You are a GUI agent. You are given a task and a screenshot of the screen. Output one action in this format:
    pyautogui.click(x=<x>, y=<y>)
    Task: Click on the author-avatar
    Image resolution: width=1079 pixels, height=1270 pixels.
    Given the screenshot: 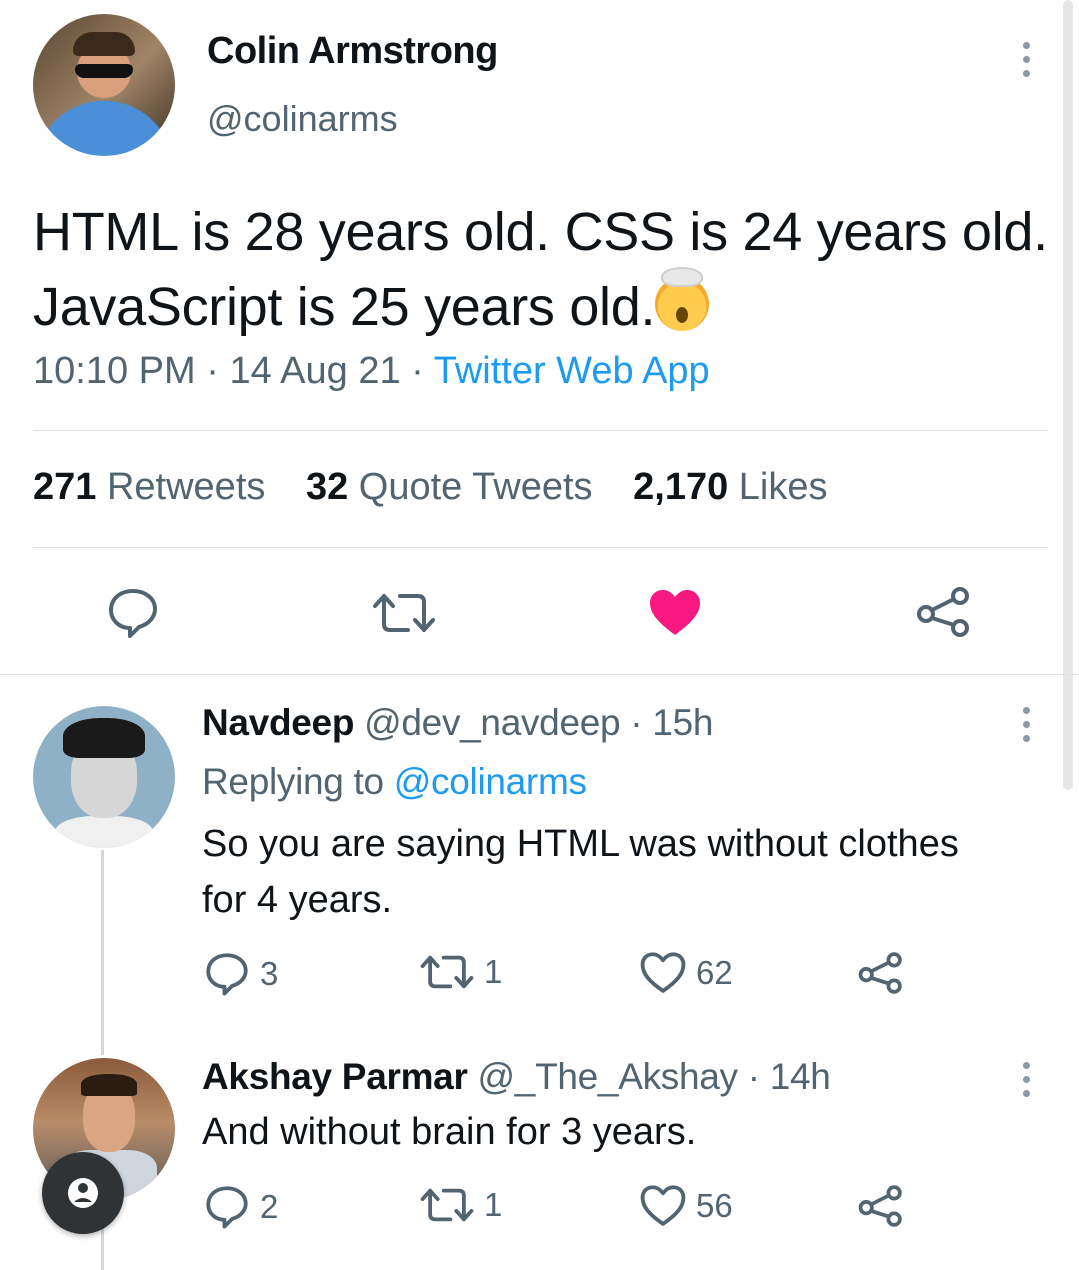 What is the action you would take?
    pyautogui.click(x=104, y=85)
    